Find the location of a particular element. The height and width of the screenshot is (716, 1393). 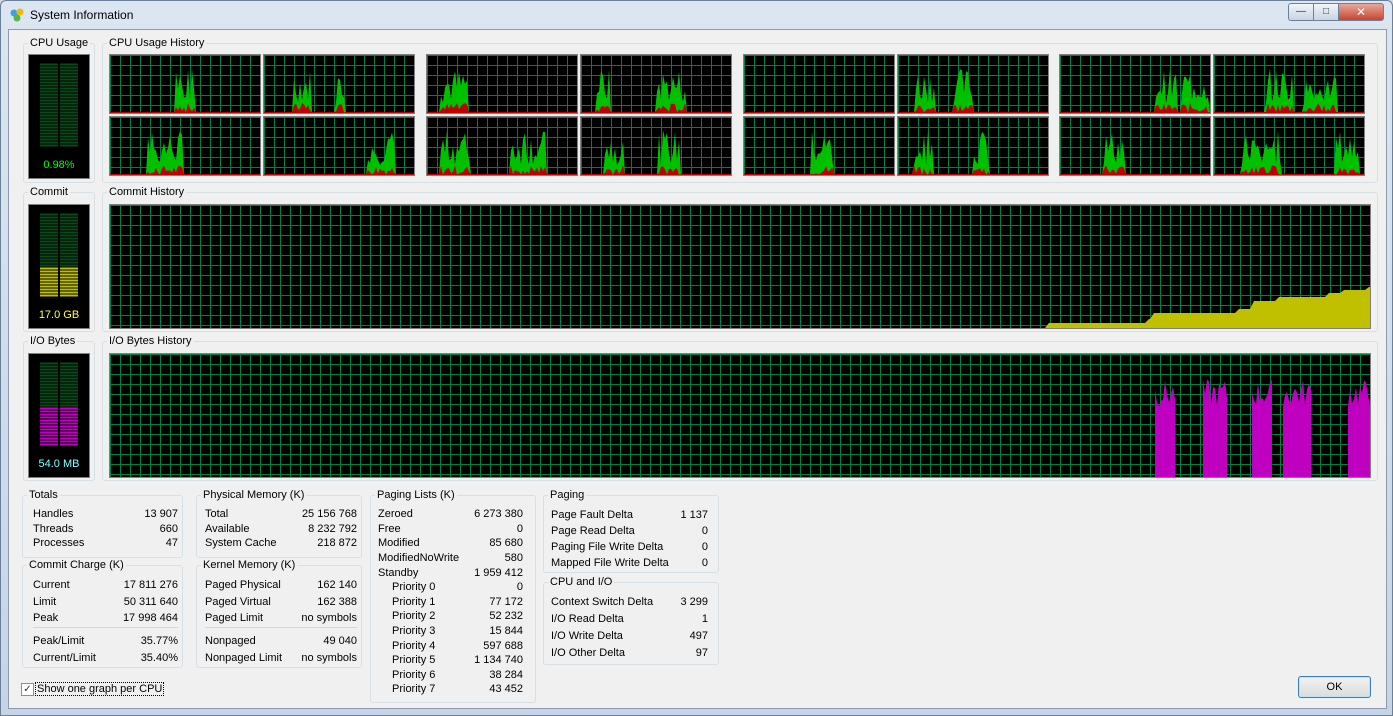

commit-meter: 17.0 GB is located at coordinates (59, 266).